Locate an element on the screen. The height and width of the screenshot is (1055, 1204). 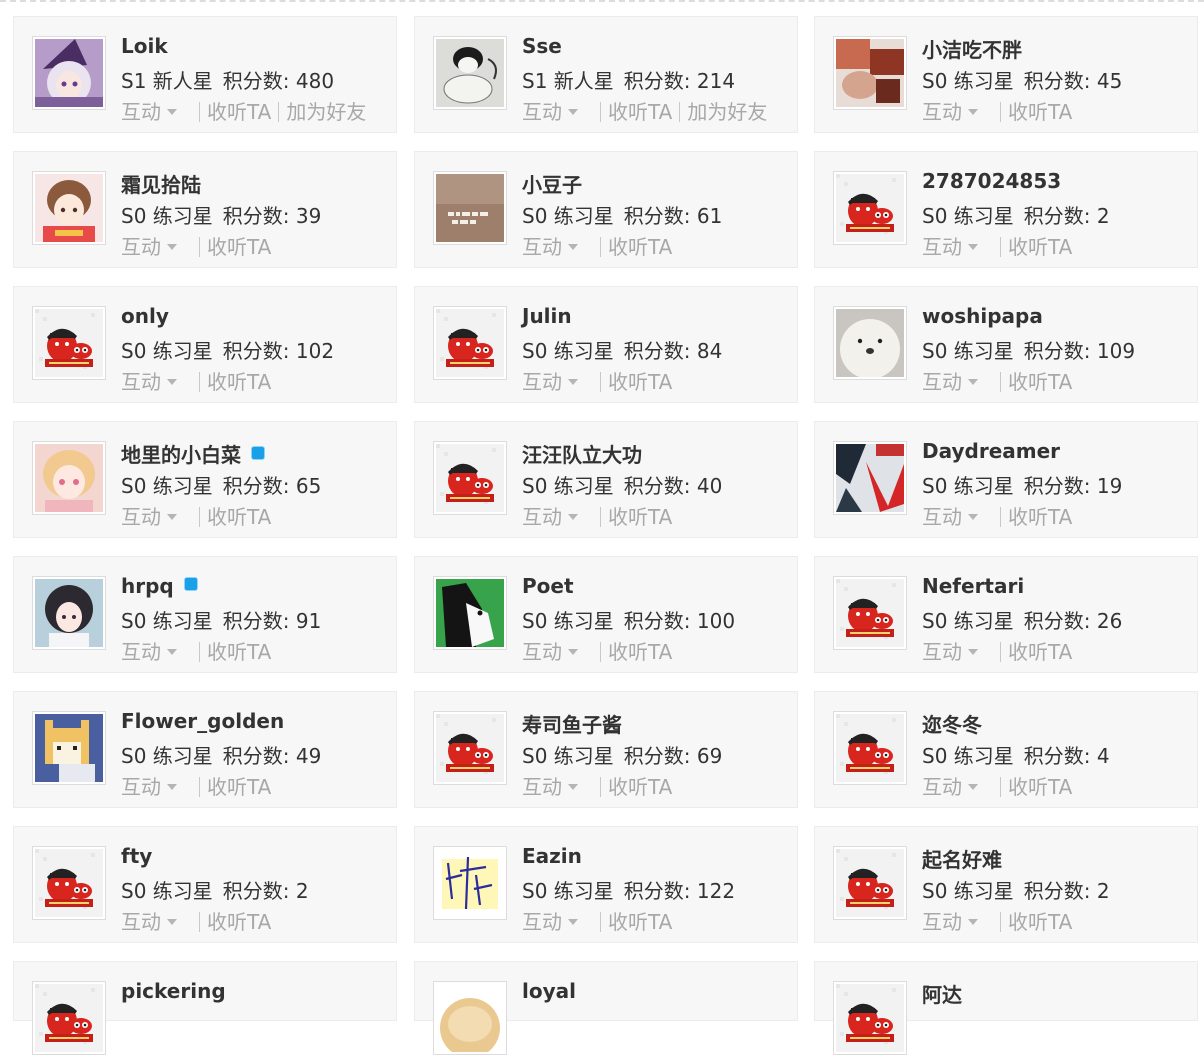
user-name-link: 地里的小白菜 is located at coordinates (193, 453).